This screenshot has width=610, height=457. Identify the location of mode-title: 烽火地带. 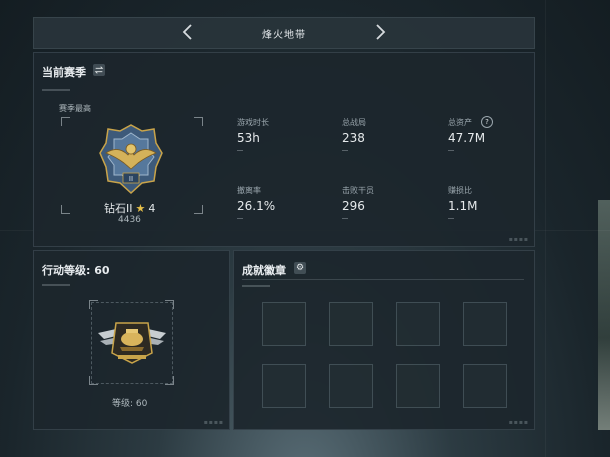
(284, 35).